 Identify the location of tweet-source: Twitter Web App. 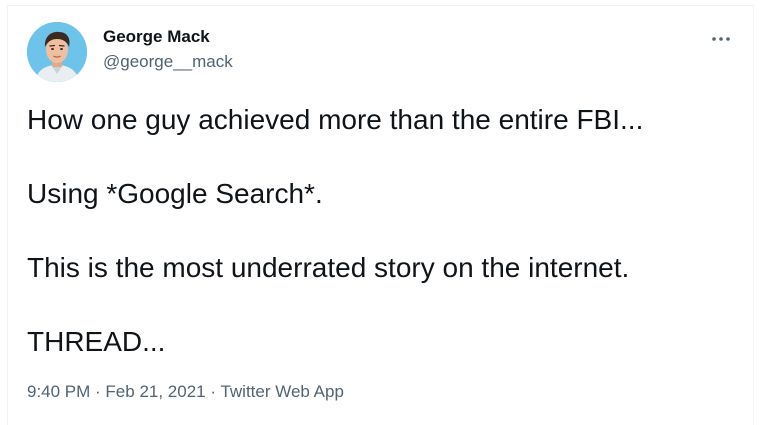
(281, 391).